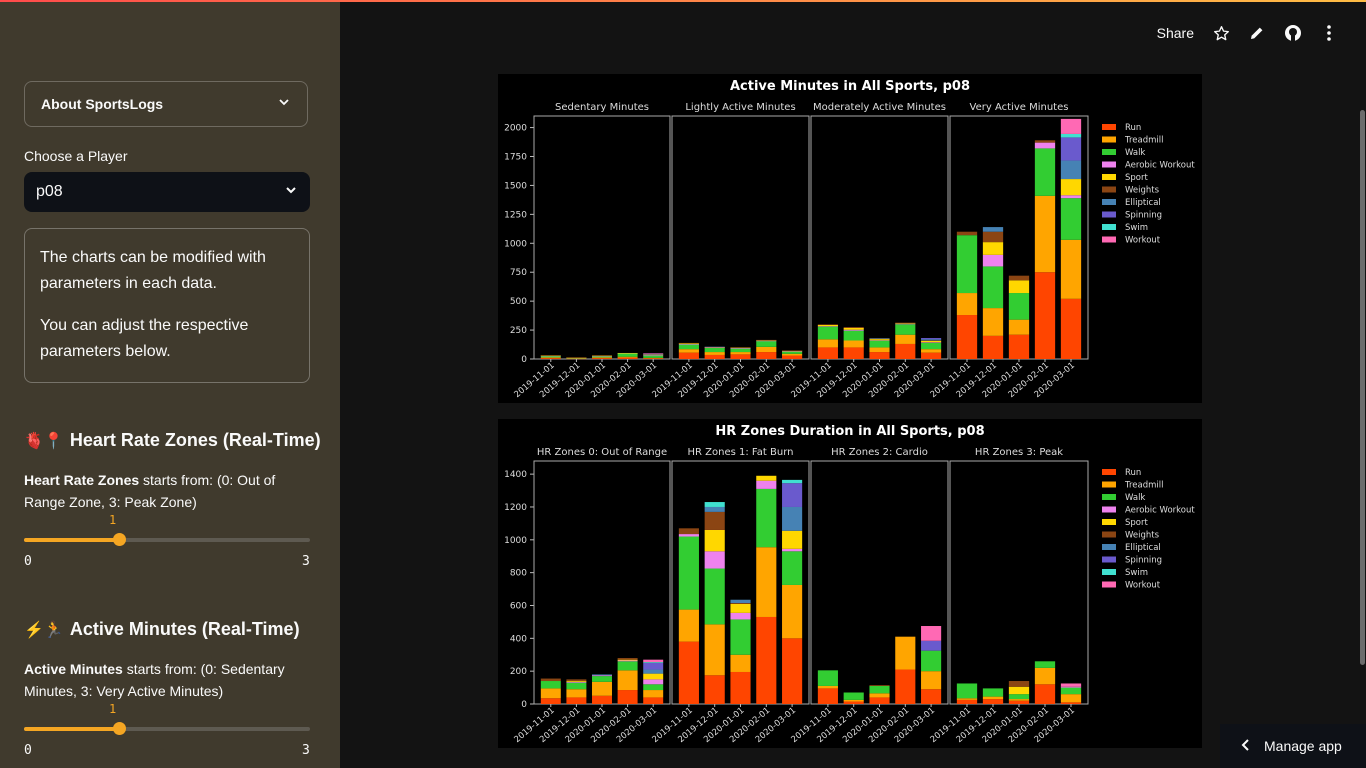  What do you see at coordinates (1071, 135) in the screenshot?
I see `bar-segment-swim` at bounding box center [1071, 135].